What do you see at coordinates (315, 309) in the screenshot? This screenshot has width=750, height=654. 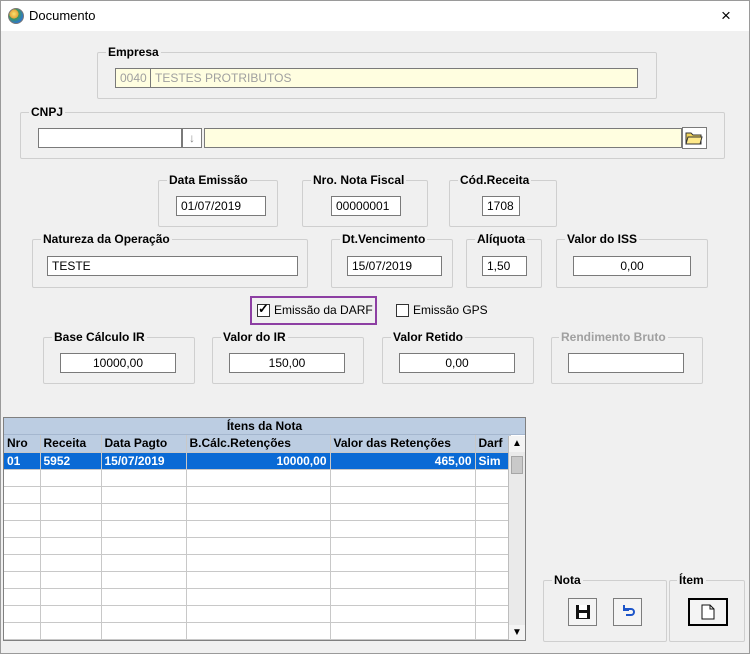 I see `emissao-darf-checkbox: Emissão da DARF` at bounding box center [315, 309].